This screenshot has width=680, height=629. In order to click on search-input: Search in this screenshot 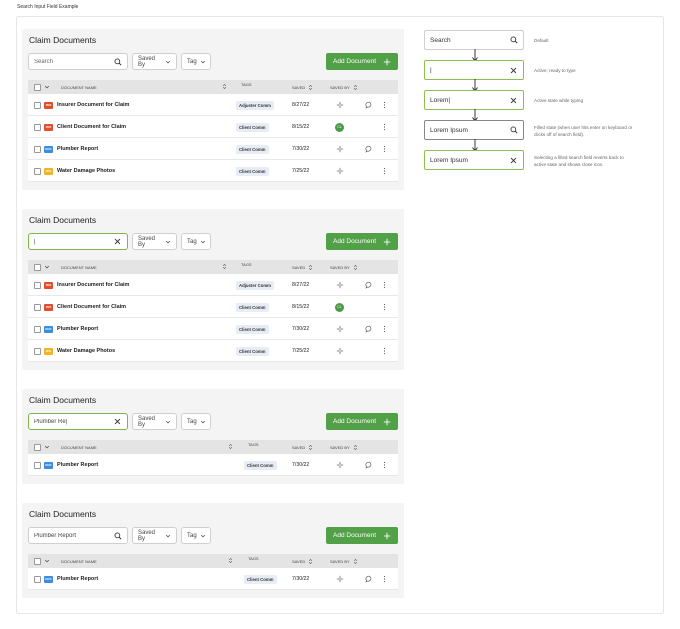, I will do `click(78, 61)`.